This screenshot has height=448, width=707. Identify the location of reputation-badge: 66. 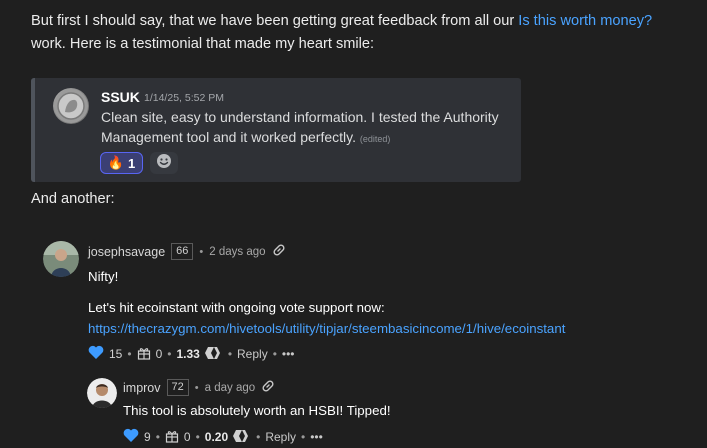
(182, 251).